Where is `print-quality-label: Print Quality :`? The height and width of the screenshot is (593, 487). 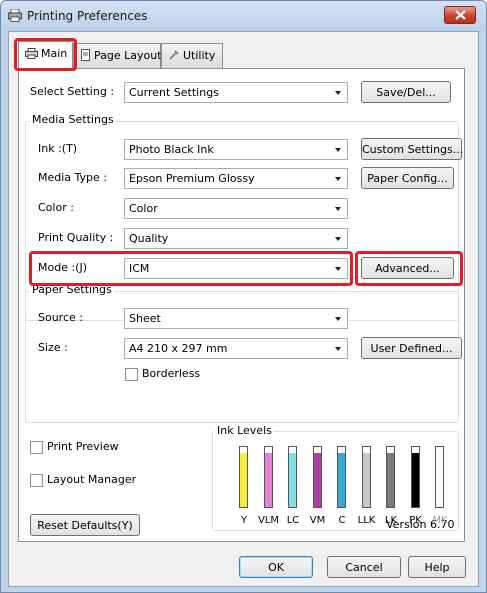 print-quality-label: Print Quality : is located at coordinates (76, 237).